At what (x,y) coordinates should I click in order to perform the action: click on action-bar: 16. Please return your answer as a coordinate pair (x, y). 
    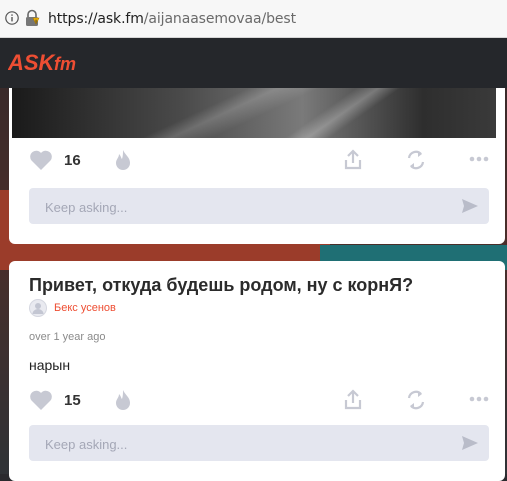
    Looking at the image, I should click on (257, 164).